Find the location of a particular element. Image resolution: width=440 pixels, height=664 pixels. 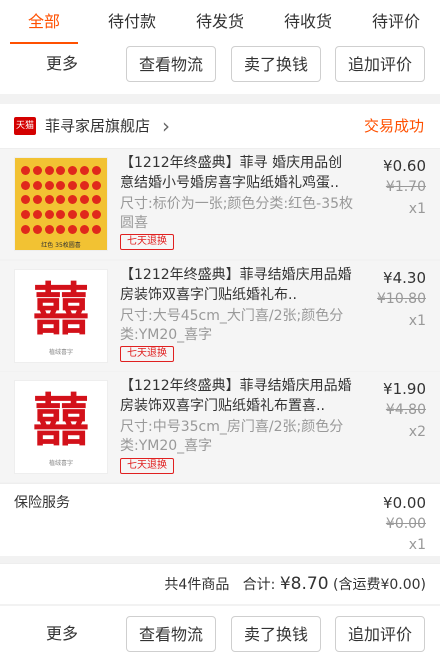

product-sku: 尺寸:大号45cm_大门喜/2张;颜色分类:YM20_喜字 is located at coordinates (232, 325).